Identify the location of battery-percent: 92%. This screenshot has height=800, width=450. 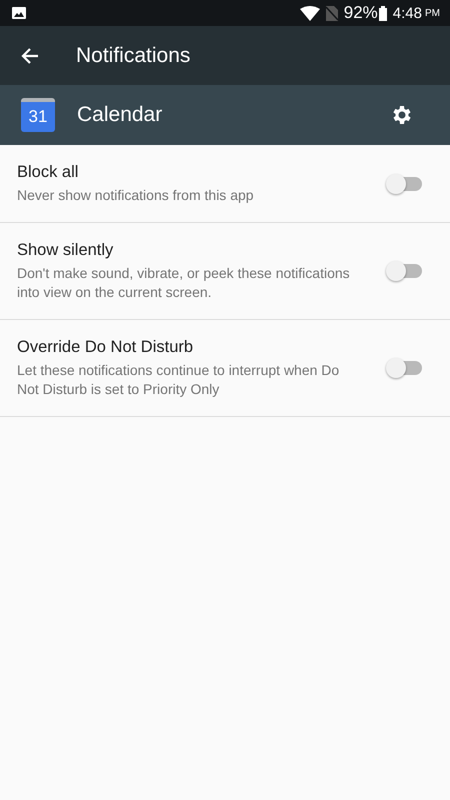
(361, 13).